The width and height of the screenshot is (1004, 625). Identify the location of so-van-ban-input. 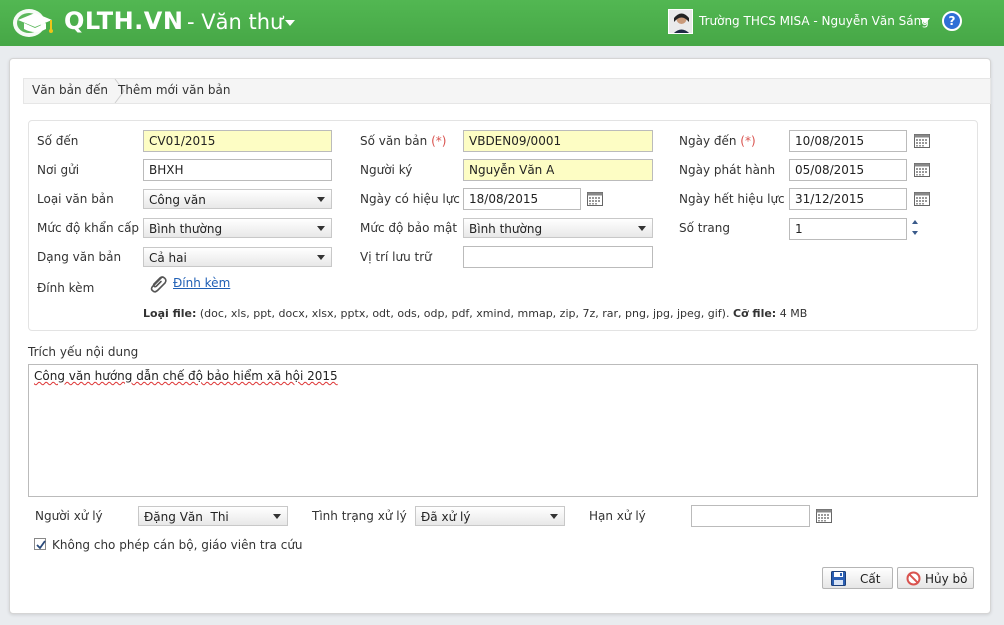
(558, 141).